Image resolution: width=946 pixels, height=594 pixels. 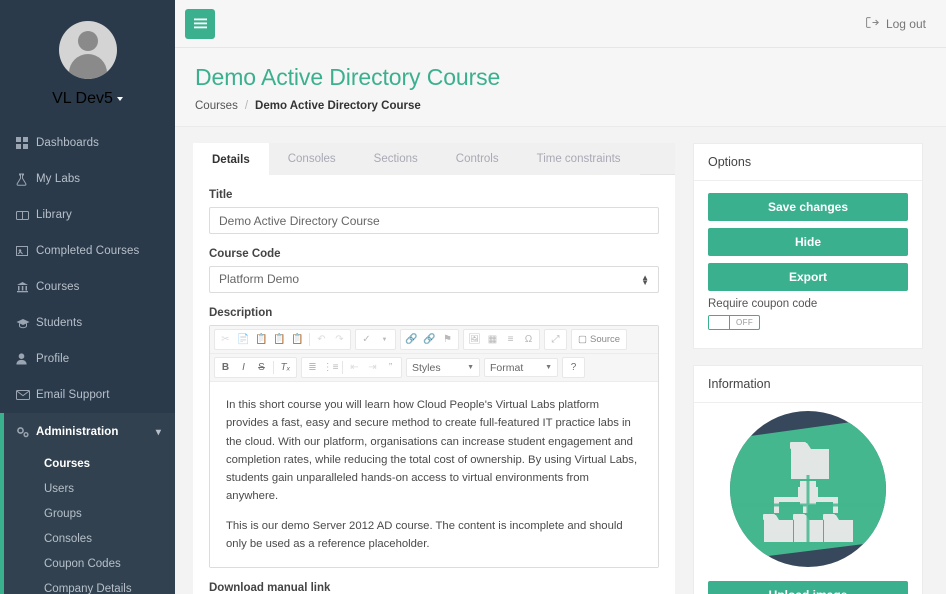 What do you see at coordinates (492, 339) in the screenshot?
I see `table-icon: ▦` at bounding box center [492, 339].